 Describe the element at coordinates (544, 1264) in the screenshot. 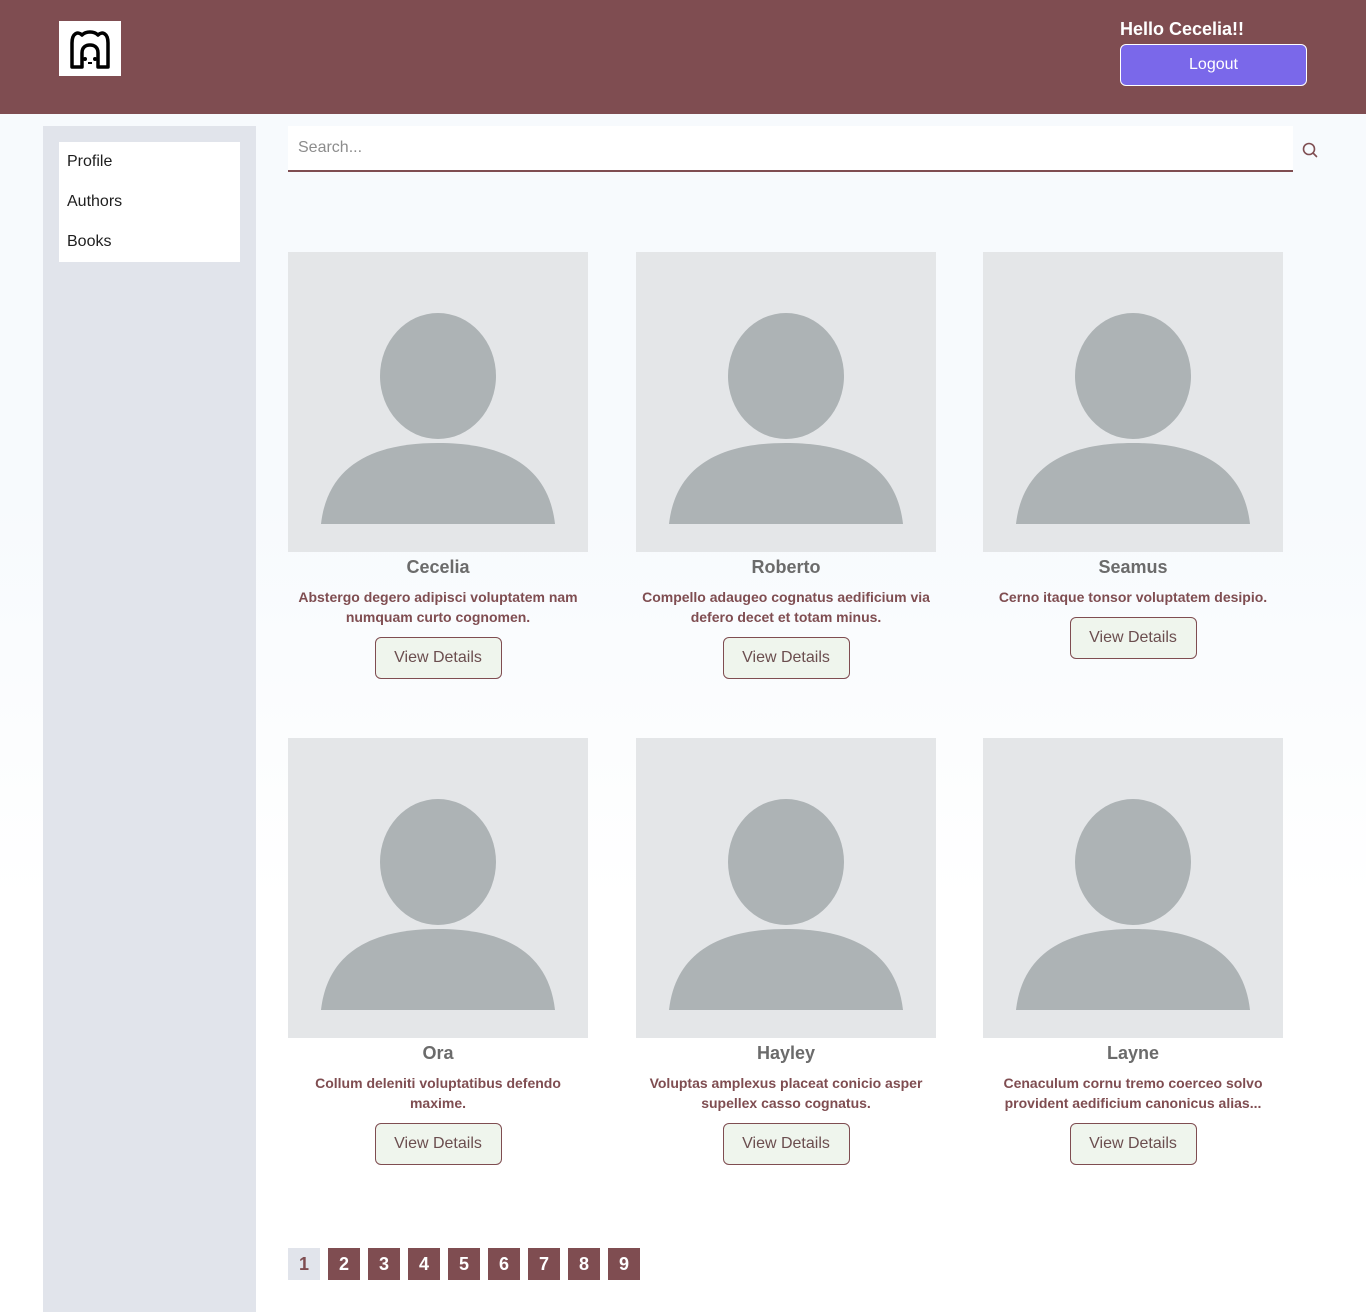

I see `page-button: 7` at that location.